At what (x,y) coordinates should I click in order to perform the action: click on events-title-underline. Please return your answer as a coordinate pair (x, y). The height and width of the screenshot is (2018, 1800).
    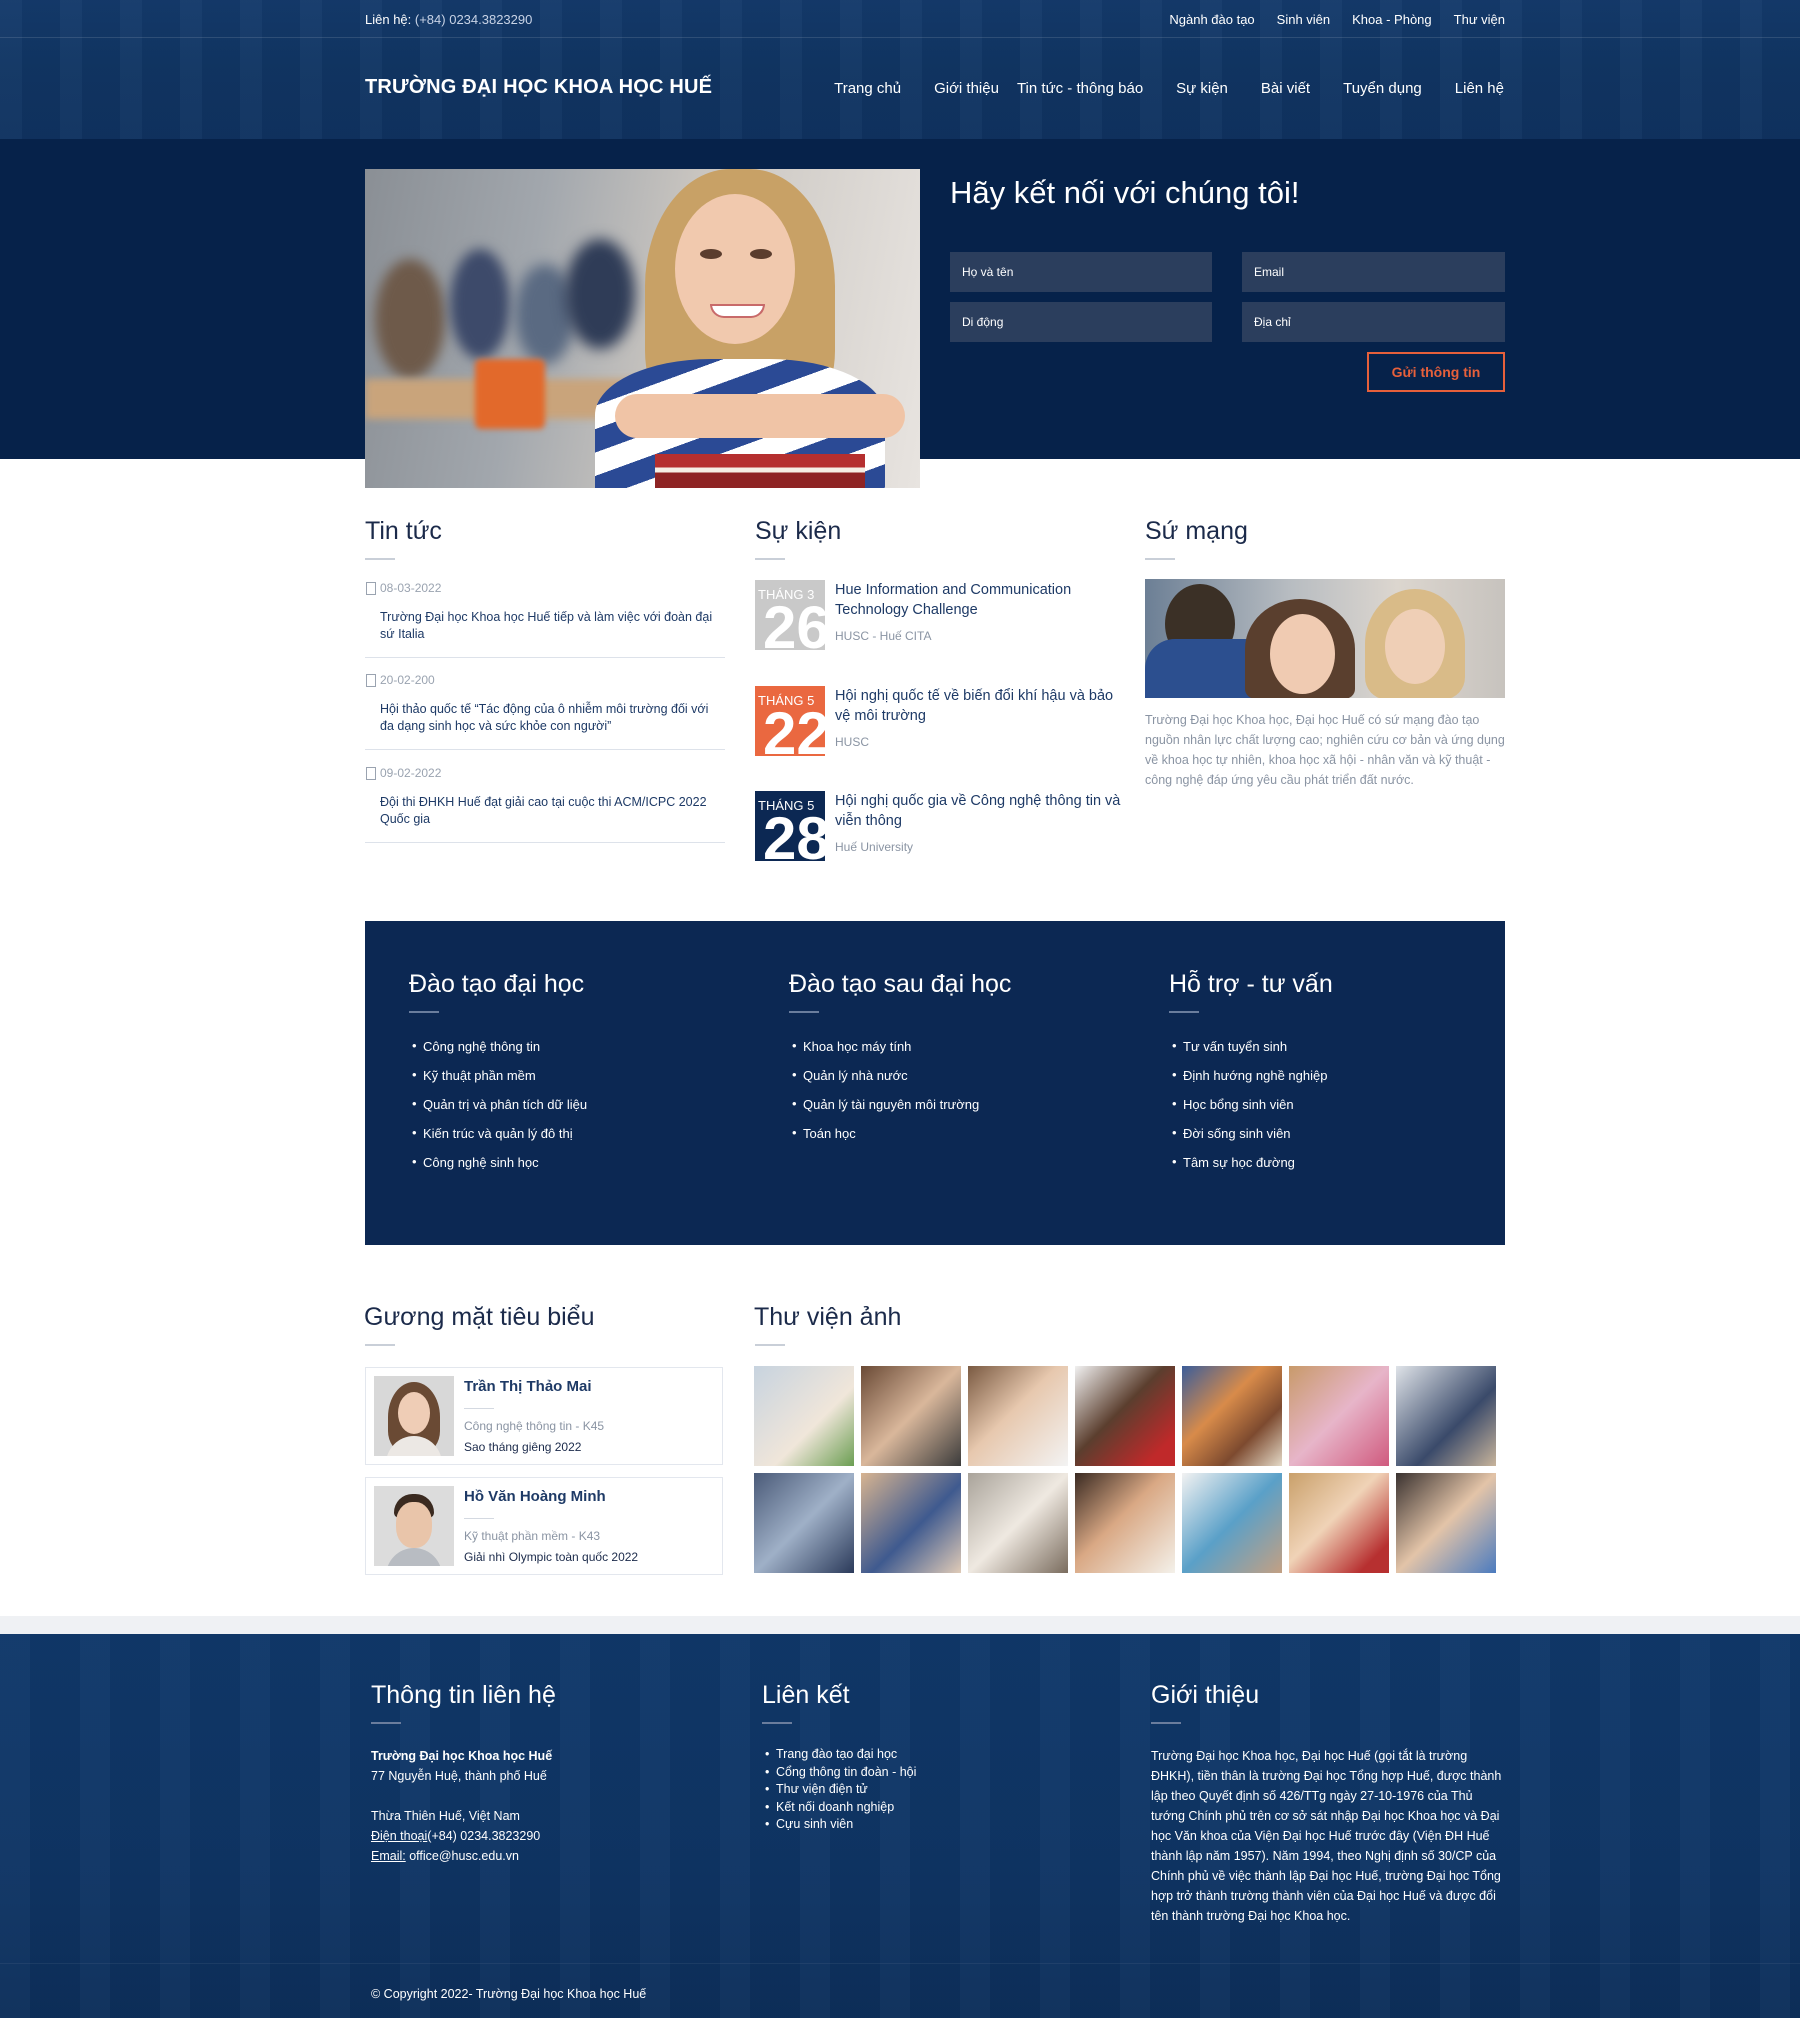
    Looking at the image, I should click on (770, 559).